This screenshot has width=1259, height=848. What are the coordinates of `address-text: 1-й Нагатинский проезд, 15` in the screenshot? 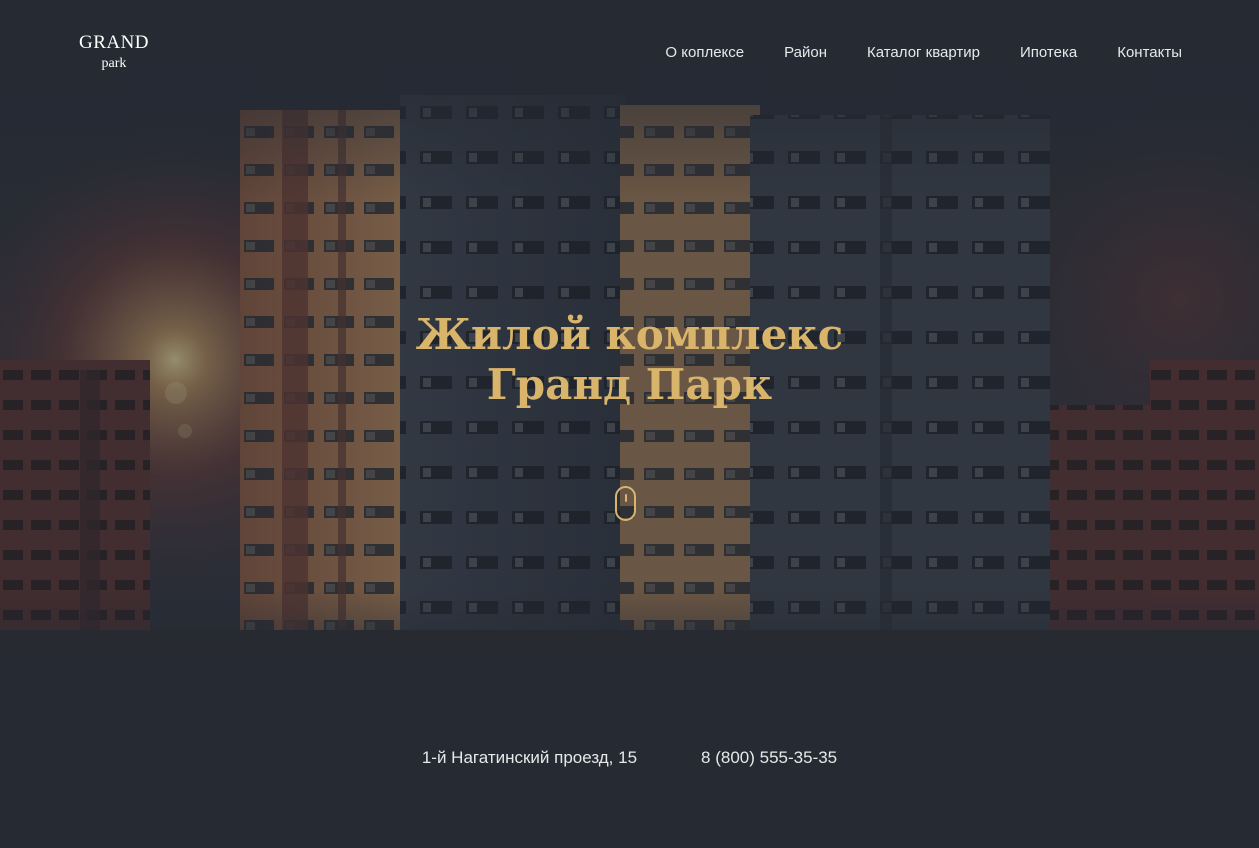 It's located at (529, 757).